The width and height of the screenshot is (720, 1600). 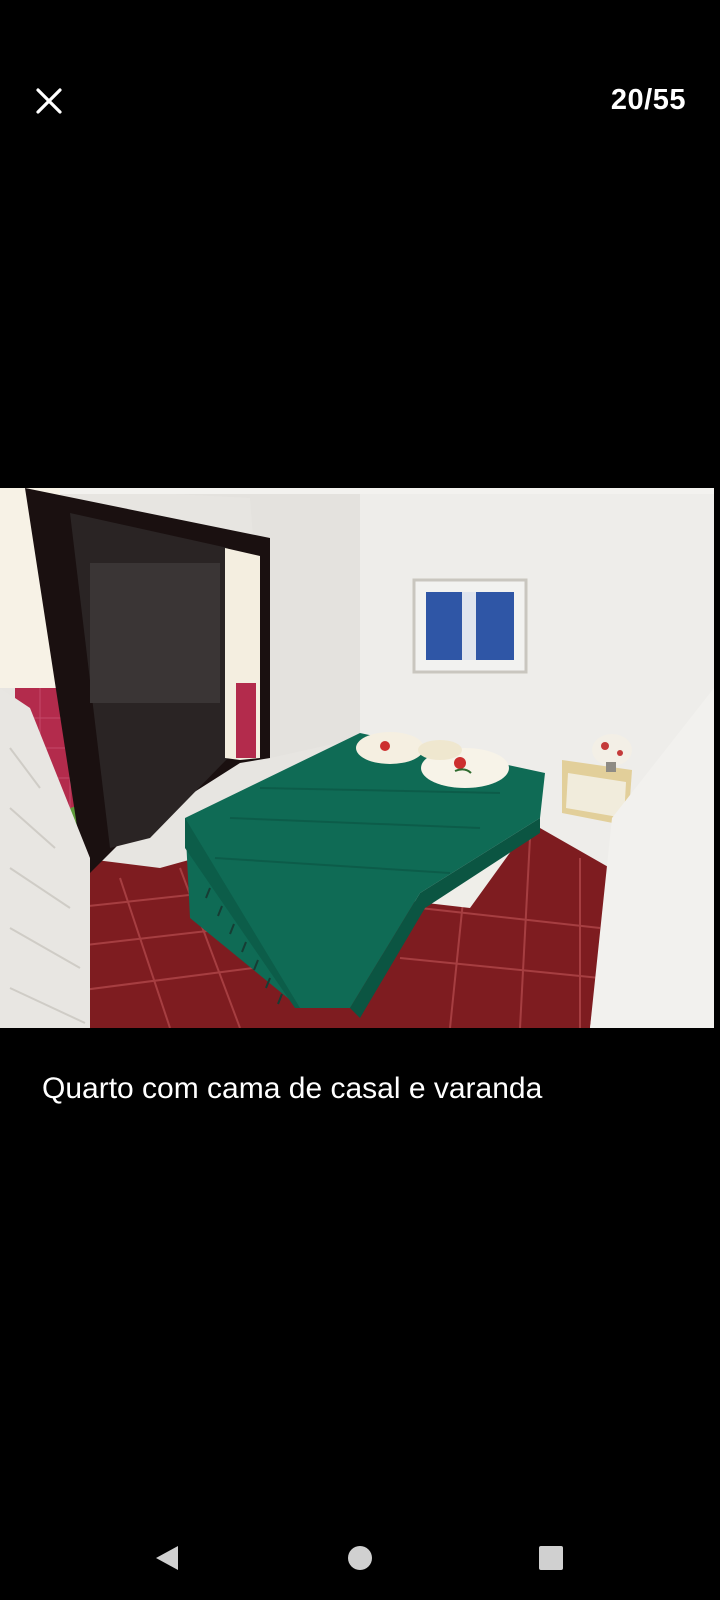 What do you see at coordinates (292, 1088) in the screenshot?
I see `photo-caption: Quarto com cama de casal e varanda` at bounding box center [292, 1088].